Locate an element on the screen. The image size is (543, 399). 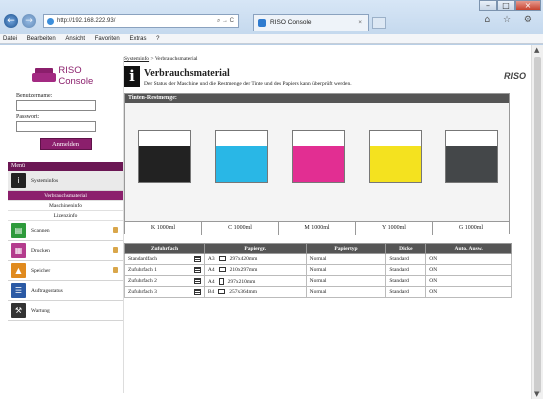
menu-favoriten: Favoriten is located at coordinates (107, 39).